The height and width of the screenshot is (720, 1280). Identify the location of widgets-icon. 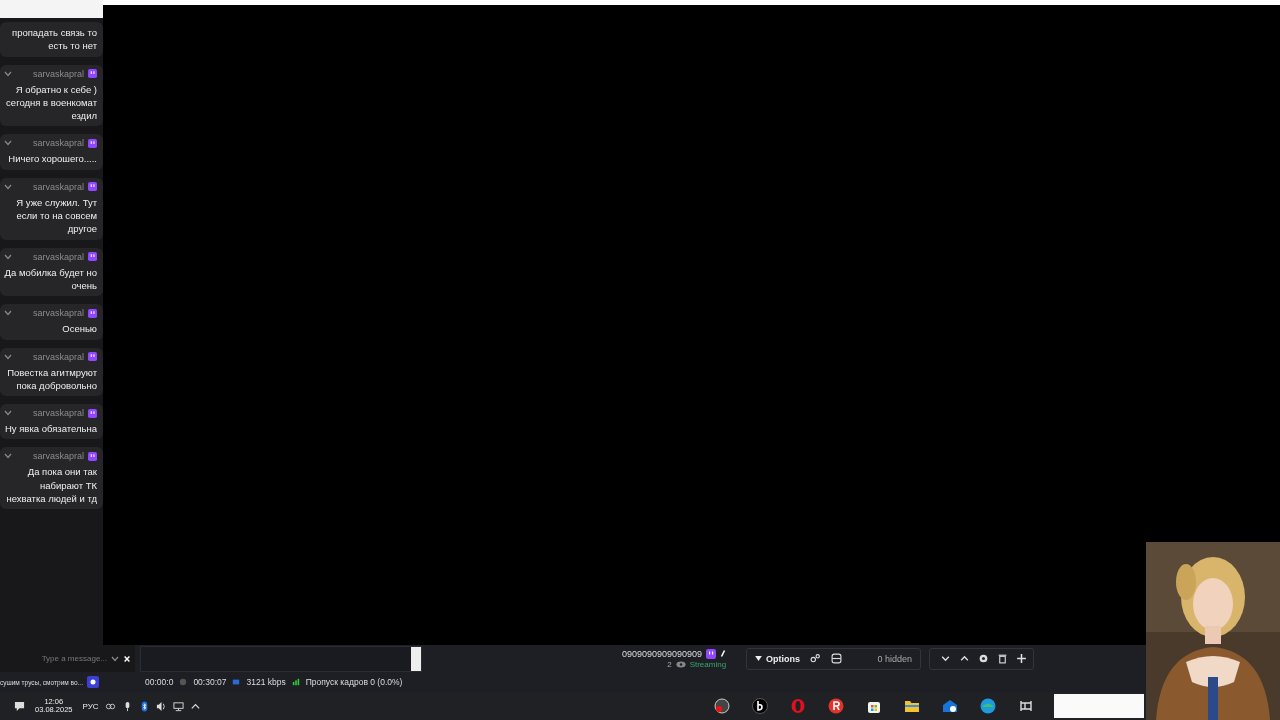
(1026, 706).